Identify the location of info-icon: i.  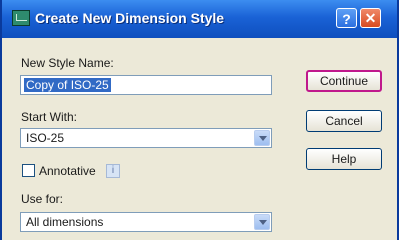
(113, 171).